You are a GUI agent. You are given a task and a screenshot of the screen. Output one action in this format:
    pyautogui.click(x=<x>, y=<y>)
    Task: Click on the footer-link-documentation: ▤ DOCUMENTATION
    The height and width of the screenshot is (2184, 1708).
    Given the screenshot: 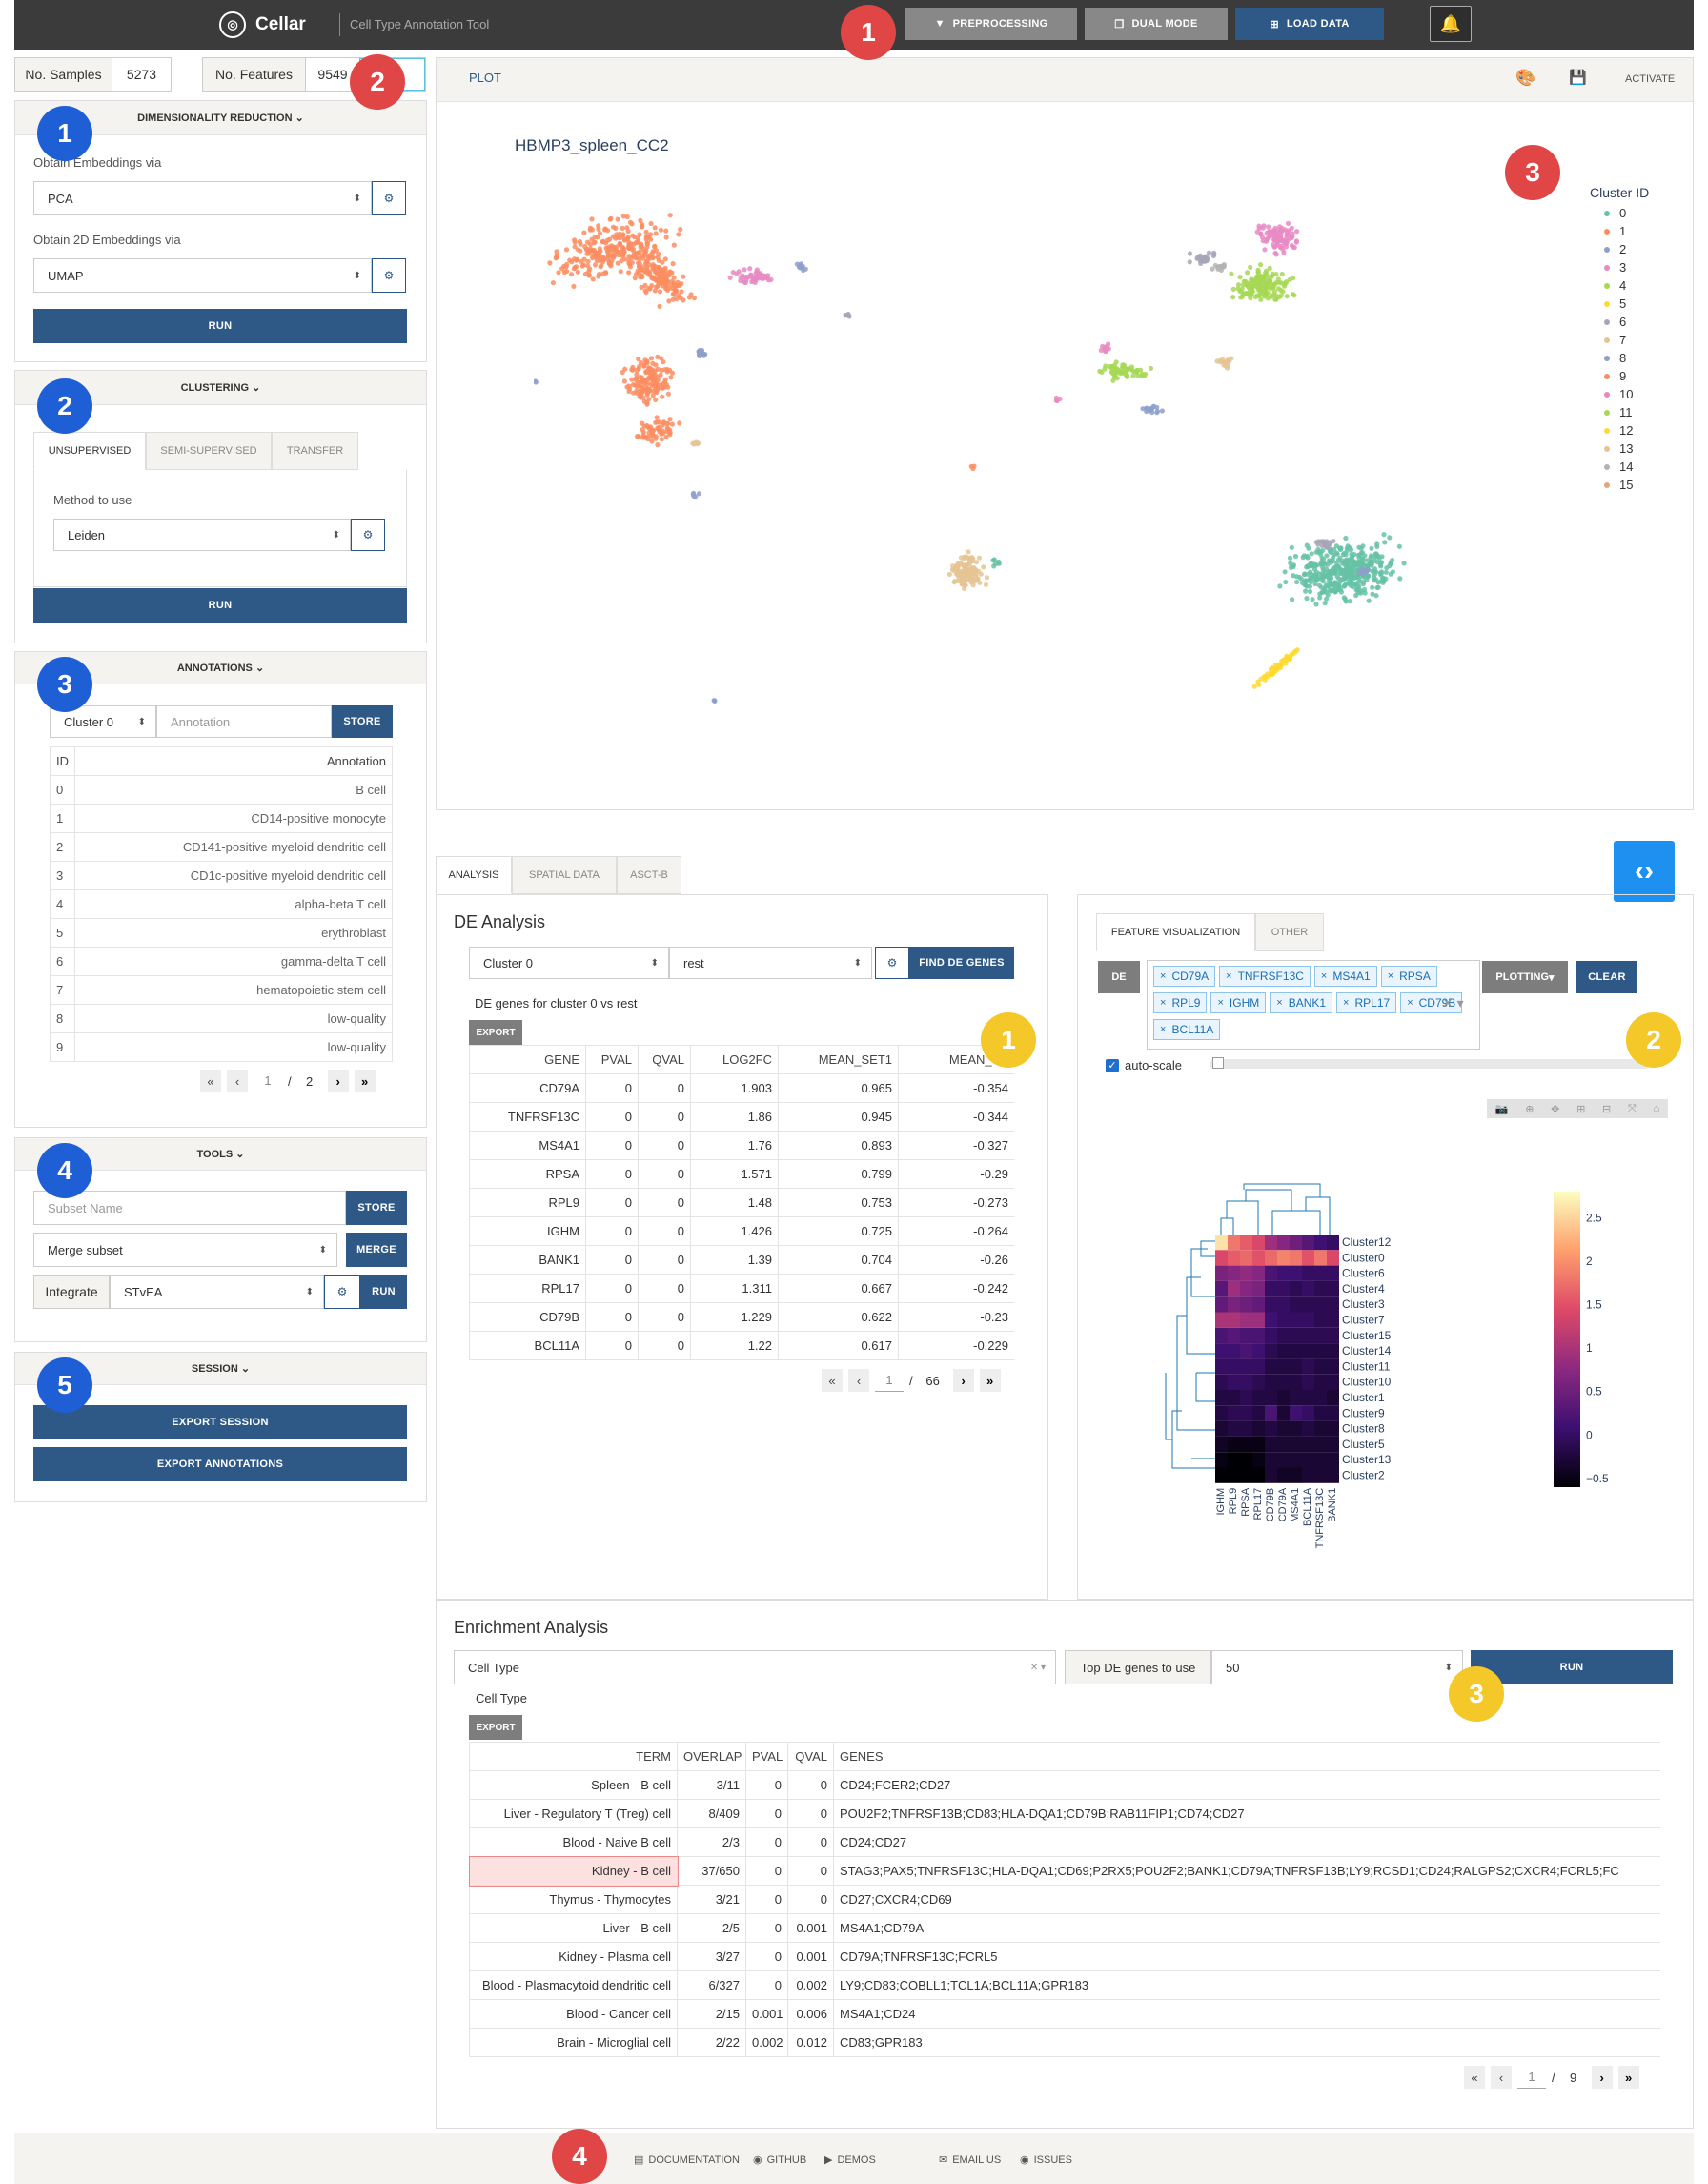 What is the action you would take?
    pyautogui.click(x=687, y=2160)
    